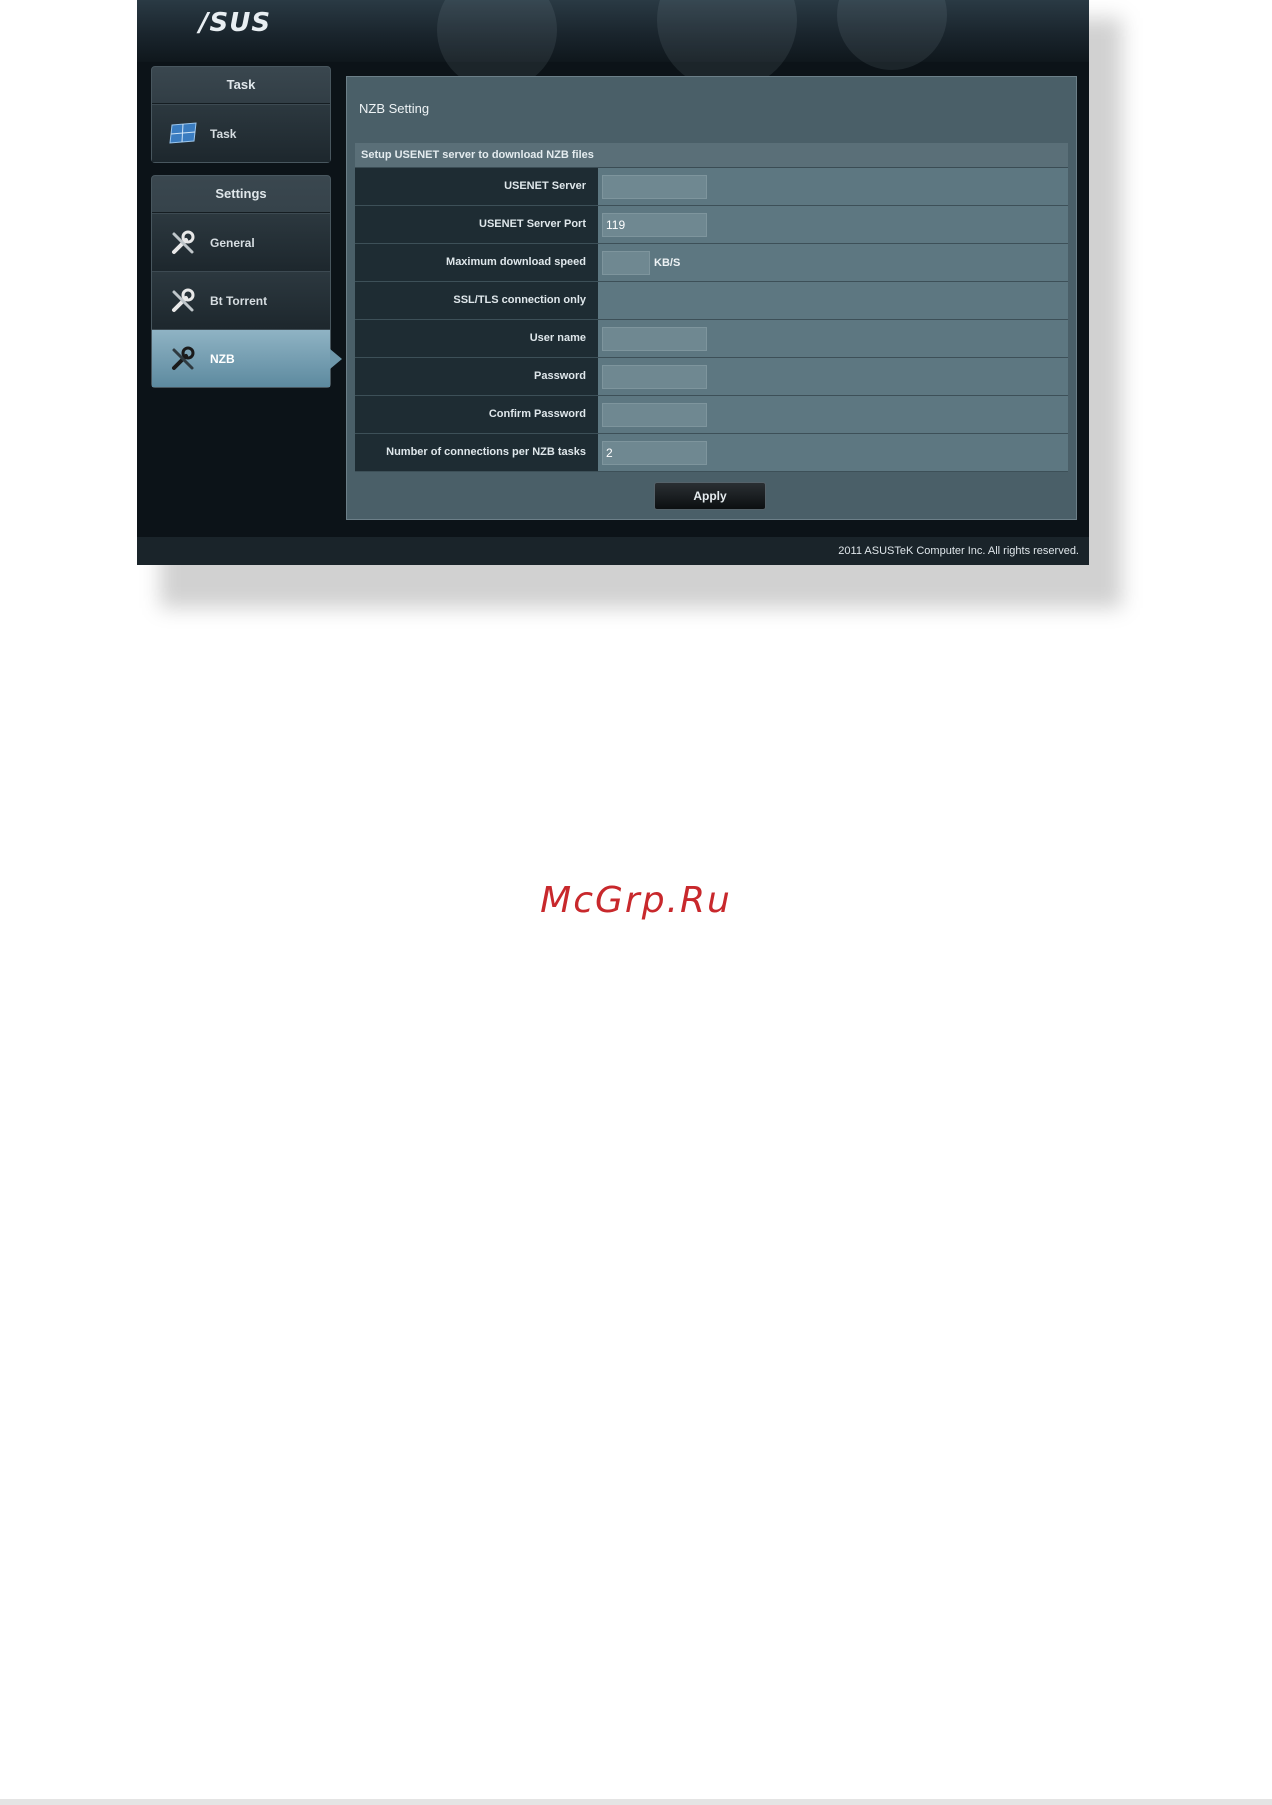  I want to click on field-label: USENET Server Port, so click(476, 224).